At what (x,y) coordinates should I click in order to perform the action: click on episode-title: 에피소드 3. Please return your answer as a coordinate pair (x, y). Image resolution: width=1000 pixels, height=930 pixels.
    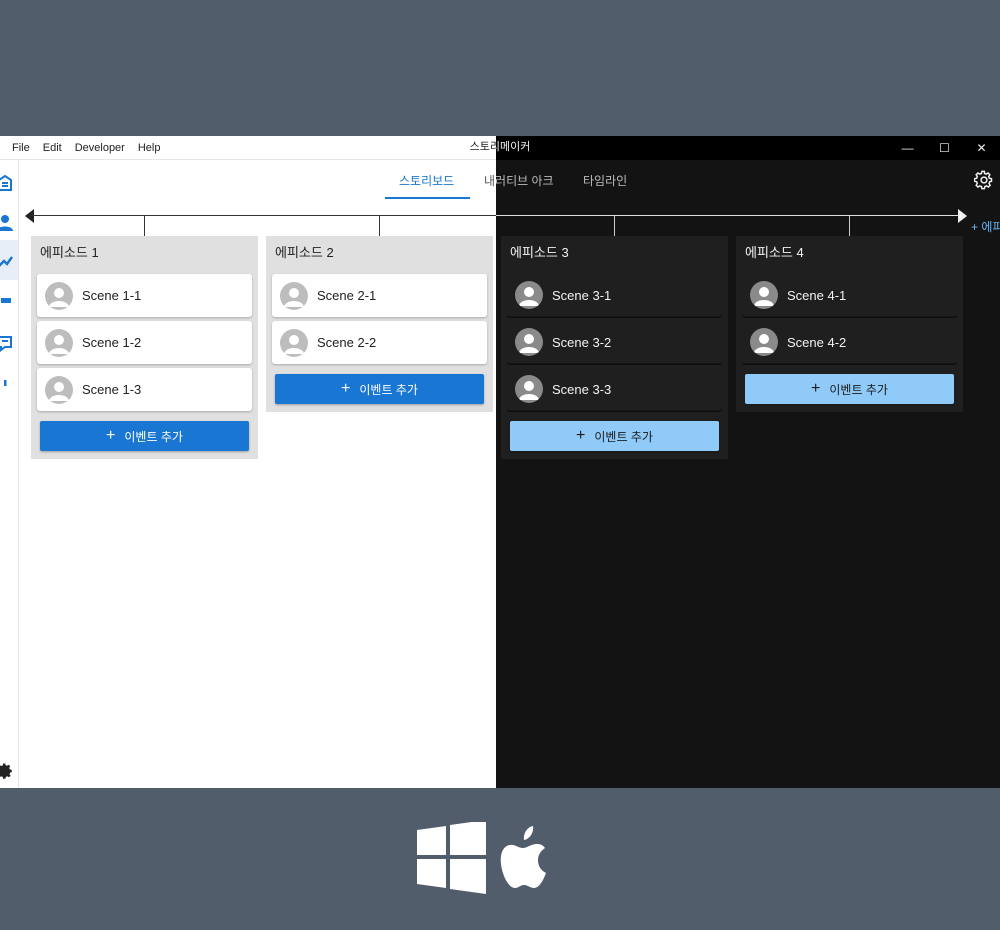
    Looking at the image, I should click on (539, 252).